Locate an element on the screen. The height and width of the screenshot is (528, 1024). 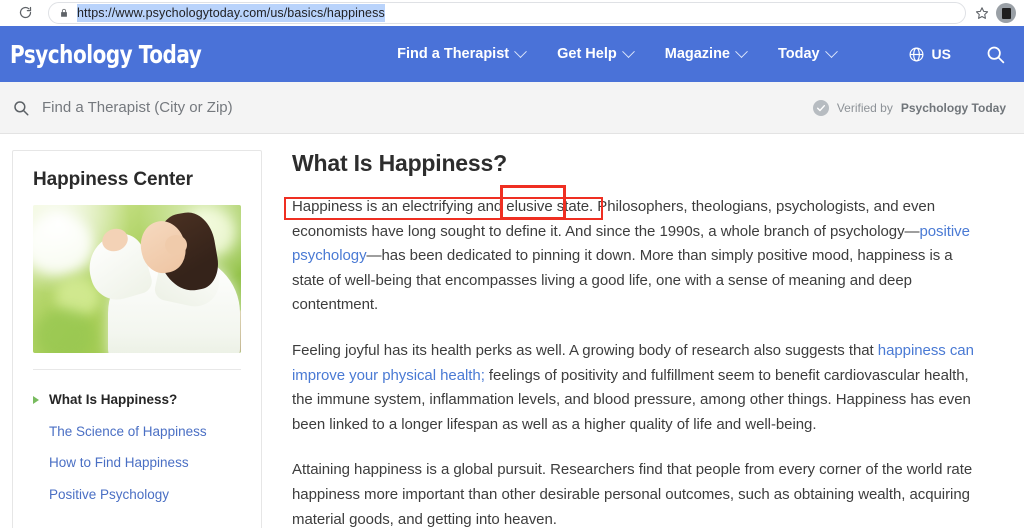
nav-label: Today is located at coordinates (799, 54).